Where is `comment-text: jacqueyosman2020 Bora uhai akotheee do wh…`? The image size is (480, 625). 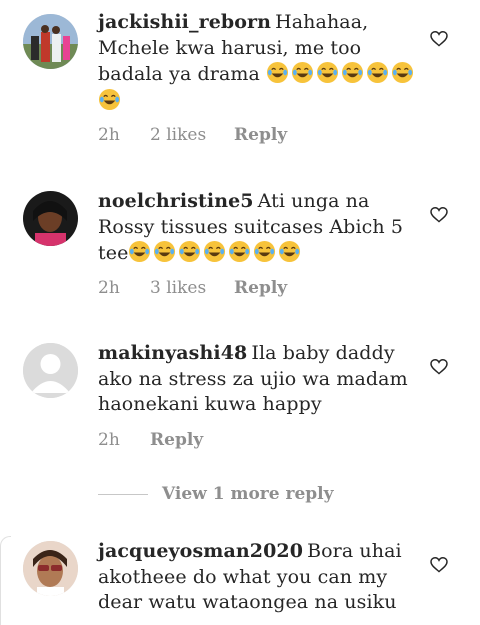
comment-text: jacqueyosman2020 Bora uhai akotheee do wh… is located at coordinates (258, 577).